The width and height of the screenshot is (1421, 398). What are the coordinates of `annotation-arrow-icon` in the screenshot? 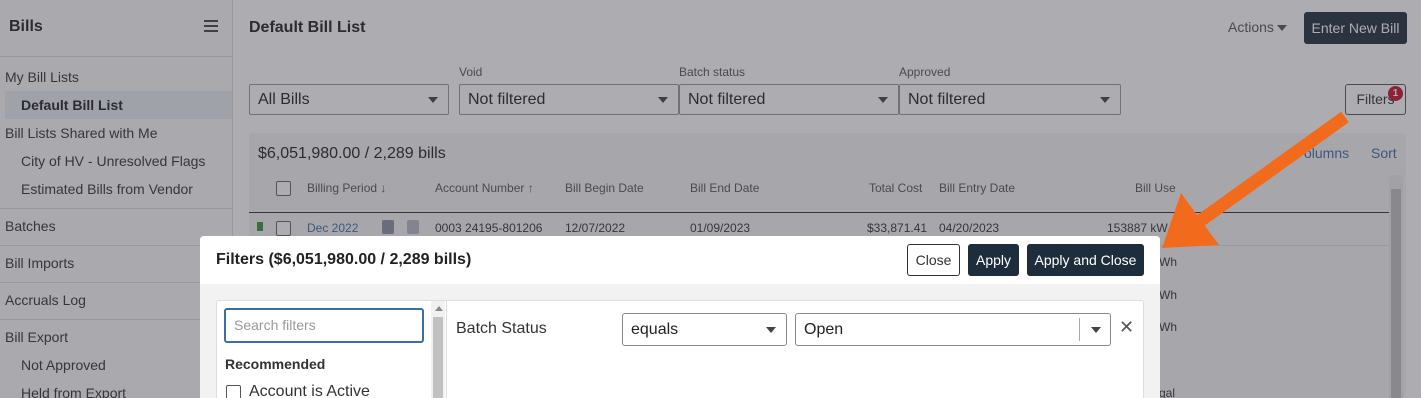 It's located at (1255, 179).